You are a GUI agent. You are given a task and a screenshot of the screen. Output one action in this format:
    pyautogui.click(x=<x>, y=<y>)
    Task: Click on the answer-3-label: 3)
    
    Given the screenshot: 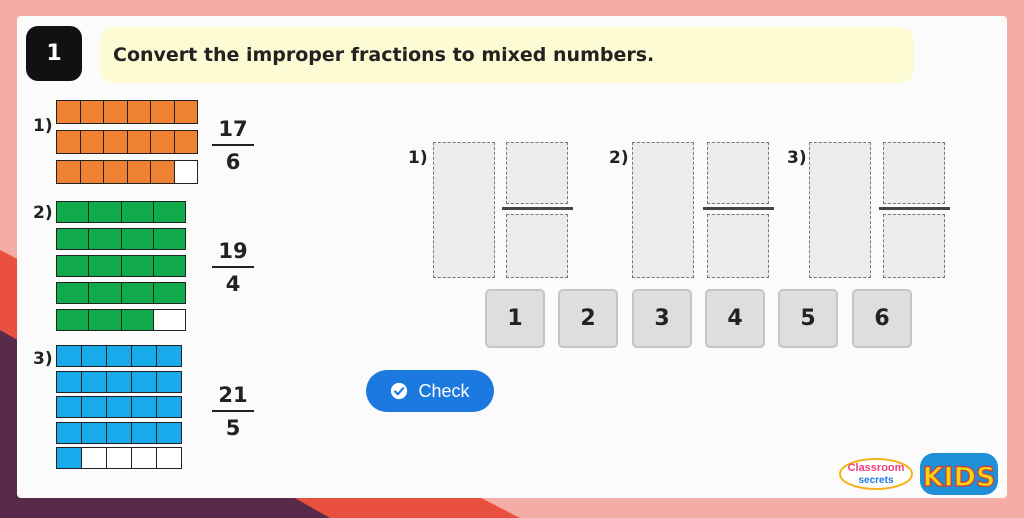 What is the action you would take?
    pyautogui.click(x=797, y=158)
    